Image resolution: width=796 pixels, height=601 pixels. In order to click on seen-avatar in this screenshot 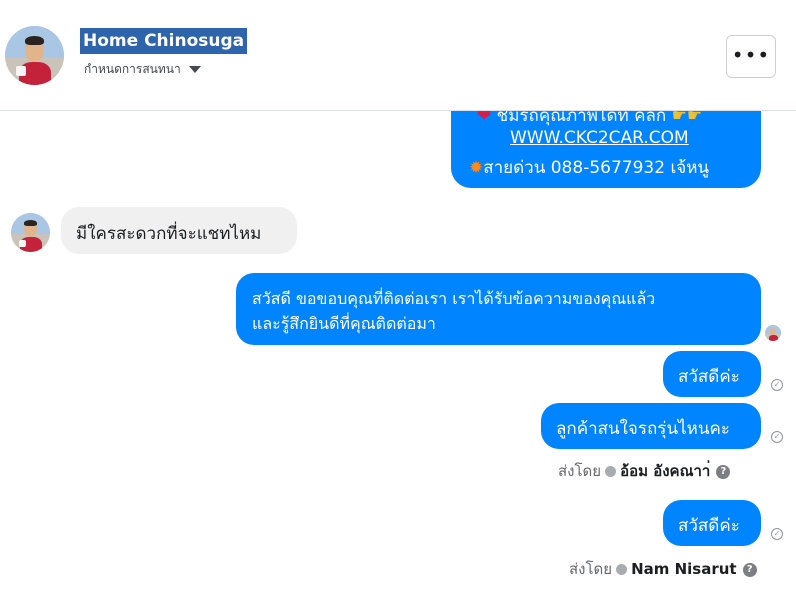, I will do `click(773, 333)`.